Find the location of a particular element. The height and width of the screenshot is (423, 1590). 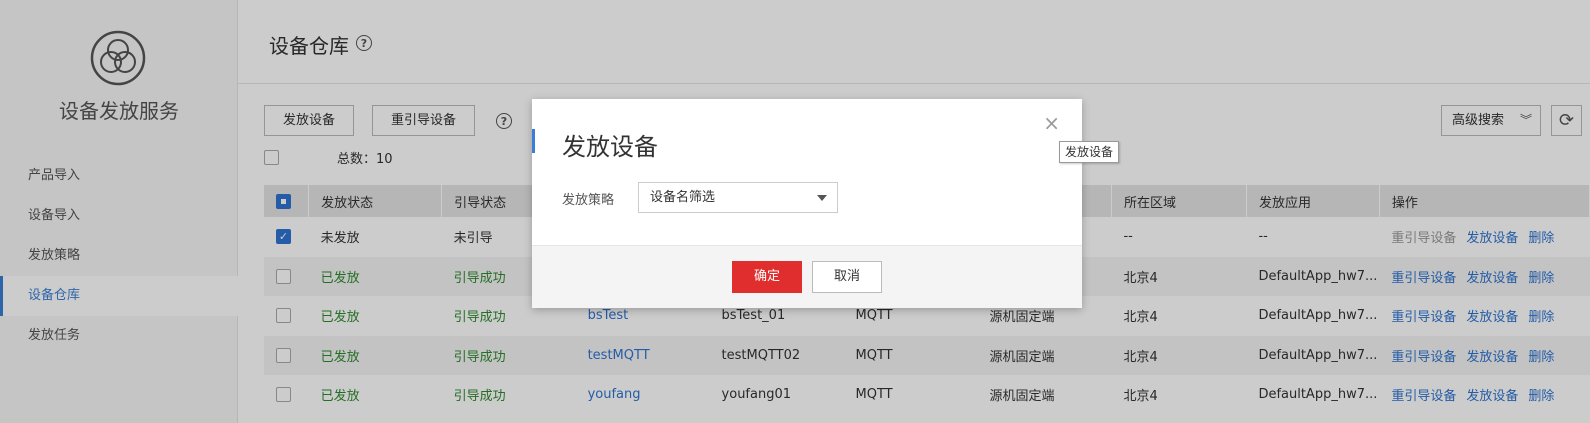

dialog-footer: 确定 取消 is located at coordinates (807, 276).